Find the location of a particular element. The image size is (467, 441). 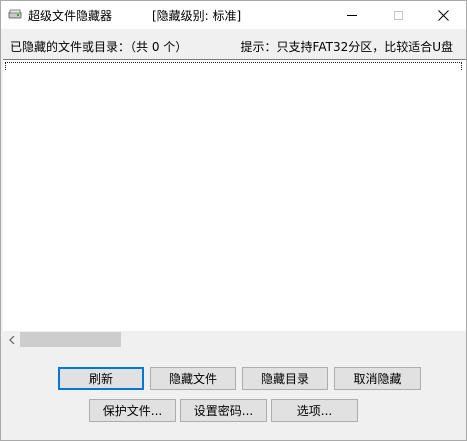

title-bar: 超级文件隐藏器 [隐藏级别: 标准] is located at coordinates (233, 15).